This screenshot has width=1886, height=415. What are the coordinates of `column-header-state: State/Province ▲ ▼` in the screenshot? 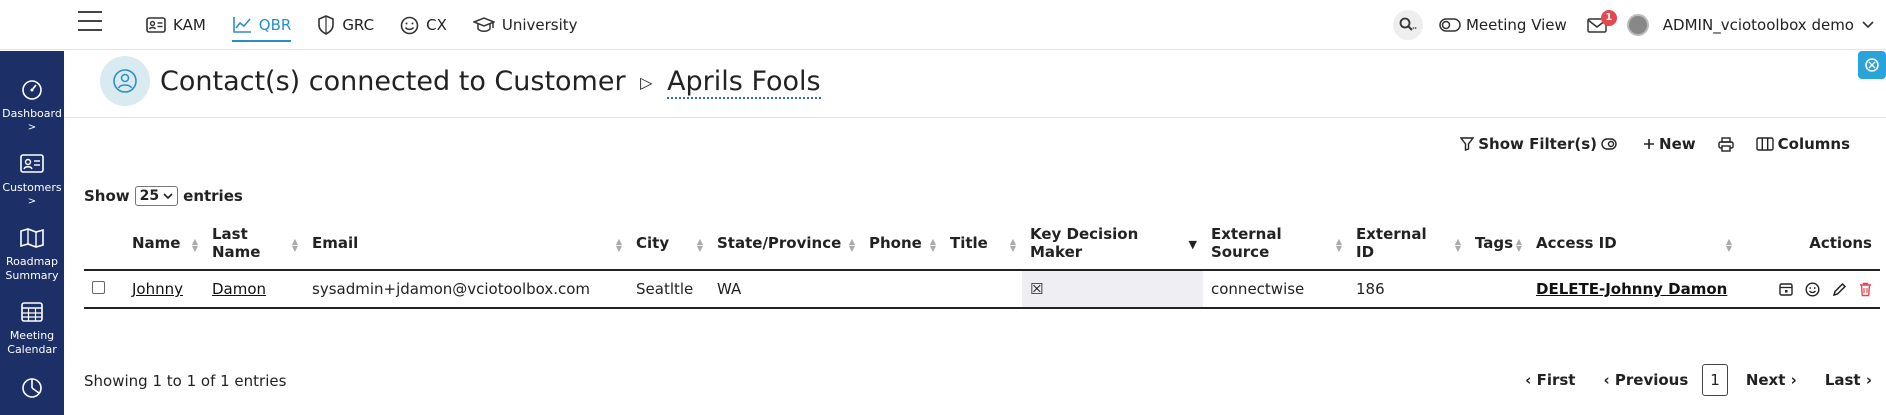 It's located at (785, 243).